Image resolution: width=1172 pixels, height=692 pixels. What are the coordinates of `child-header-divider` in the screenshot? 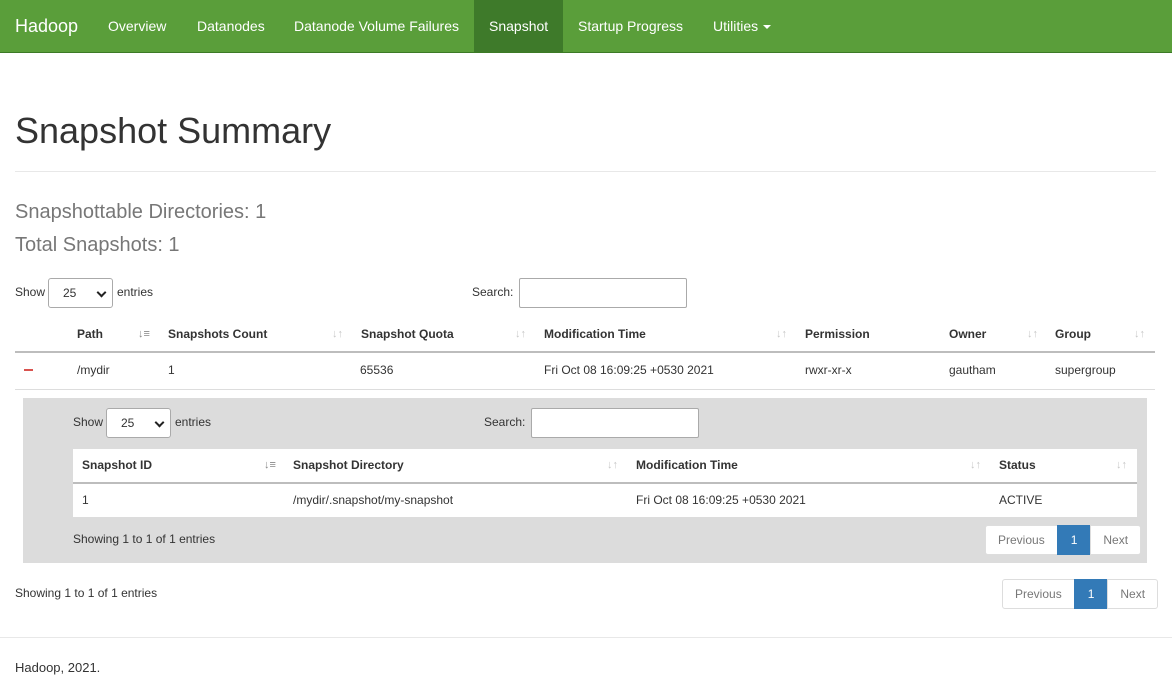 It's located at (605, 483).